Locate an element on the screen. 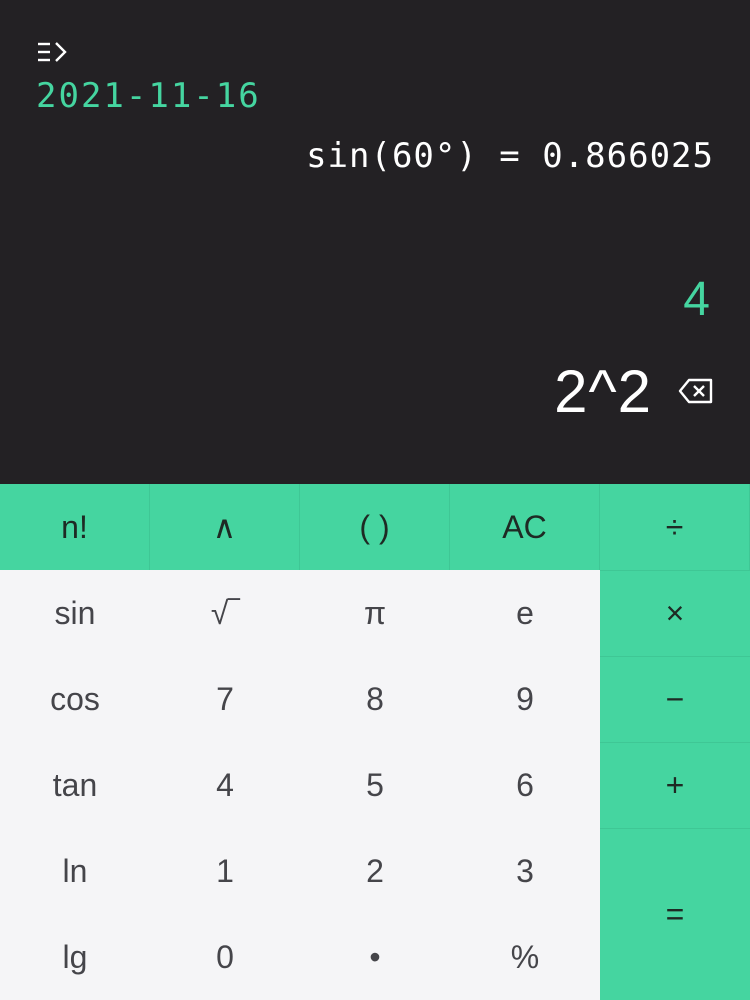 The width and height of the screenshot is (750, 1000). multiply-key: × is located at coordinates (675, 613).